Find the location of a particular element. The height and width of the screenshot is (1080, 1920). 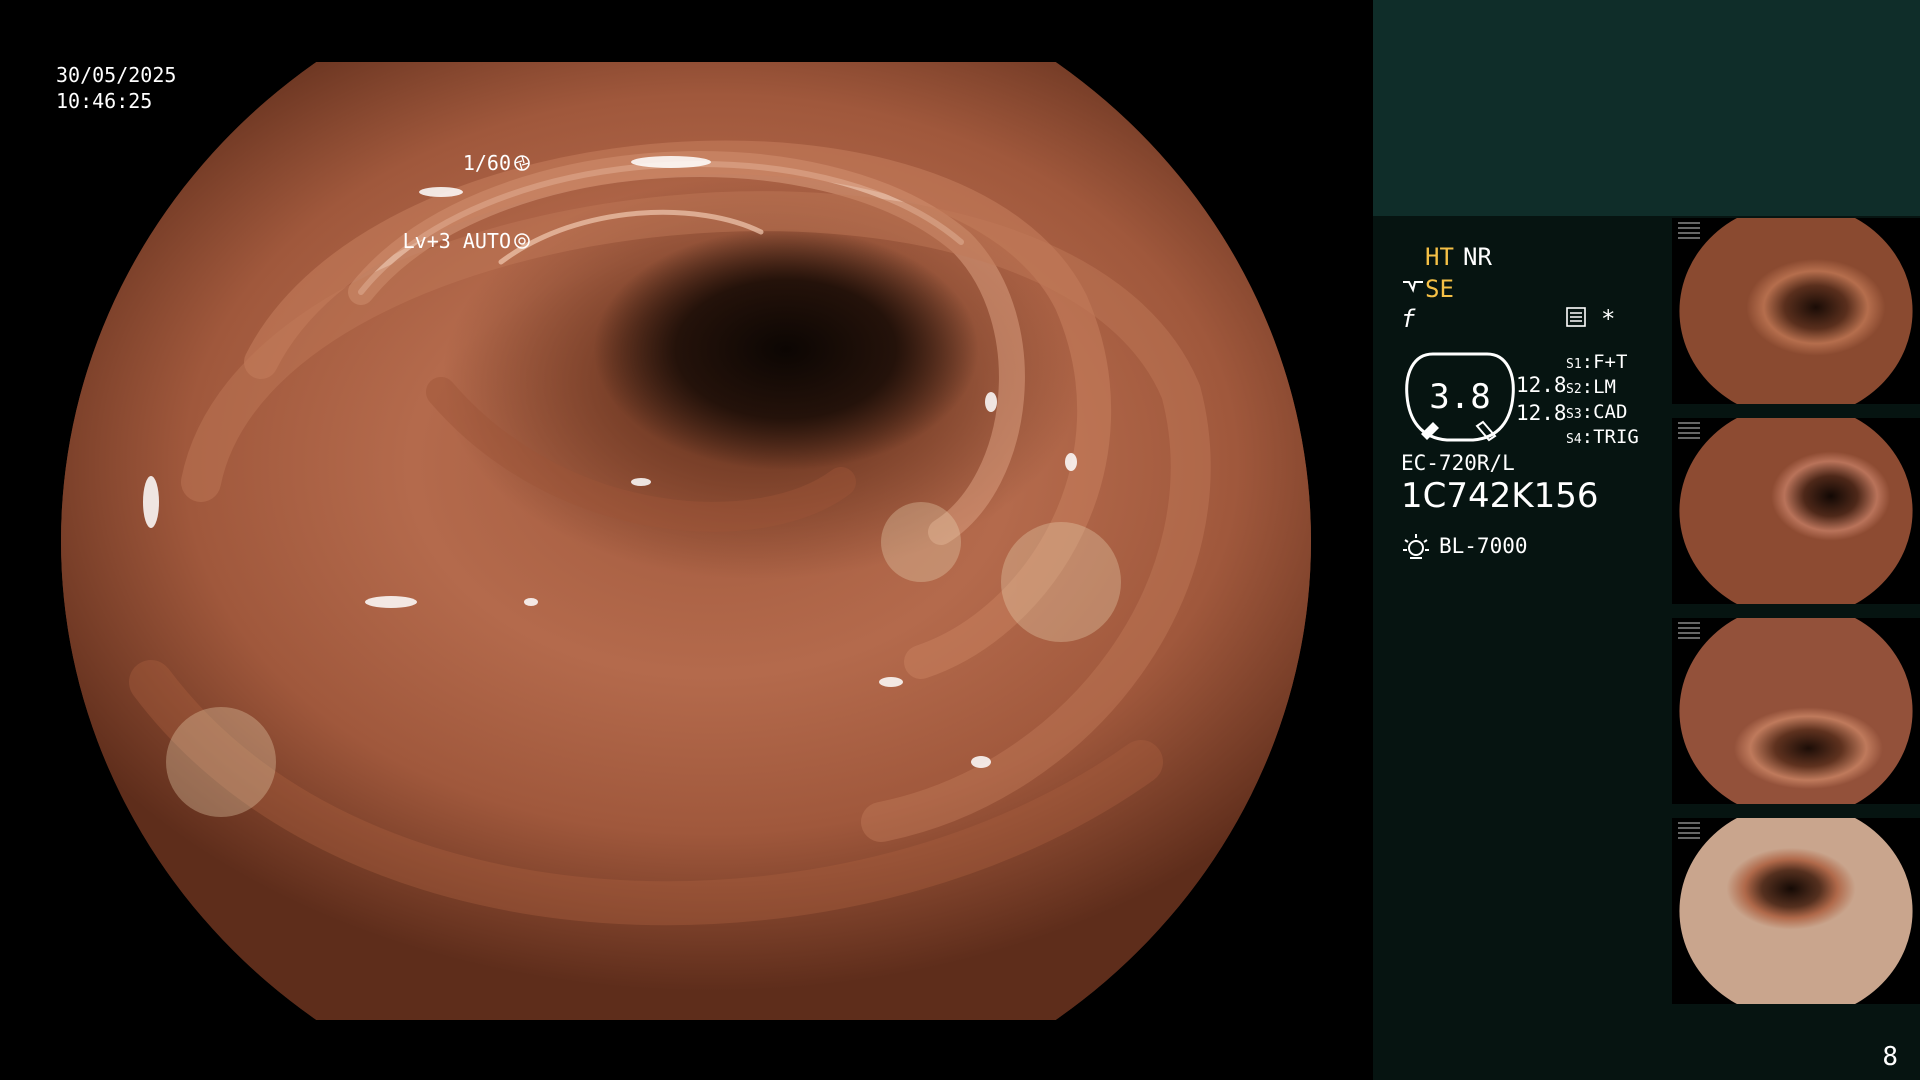

nr-indicator: NR is located at coordinates (1477, 257).